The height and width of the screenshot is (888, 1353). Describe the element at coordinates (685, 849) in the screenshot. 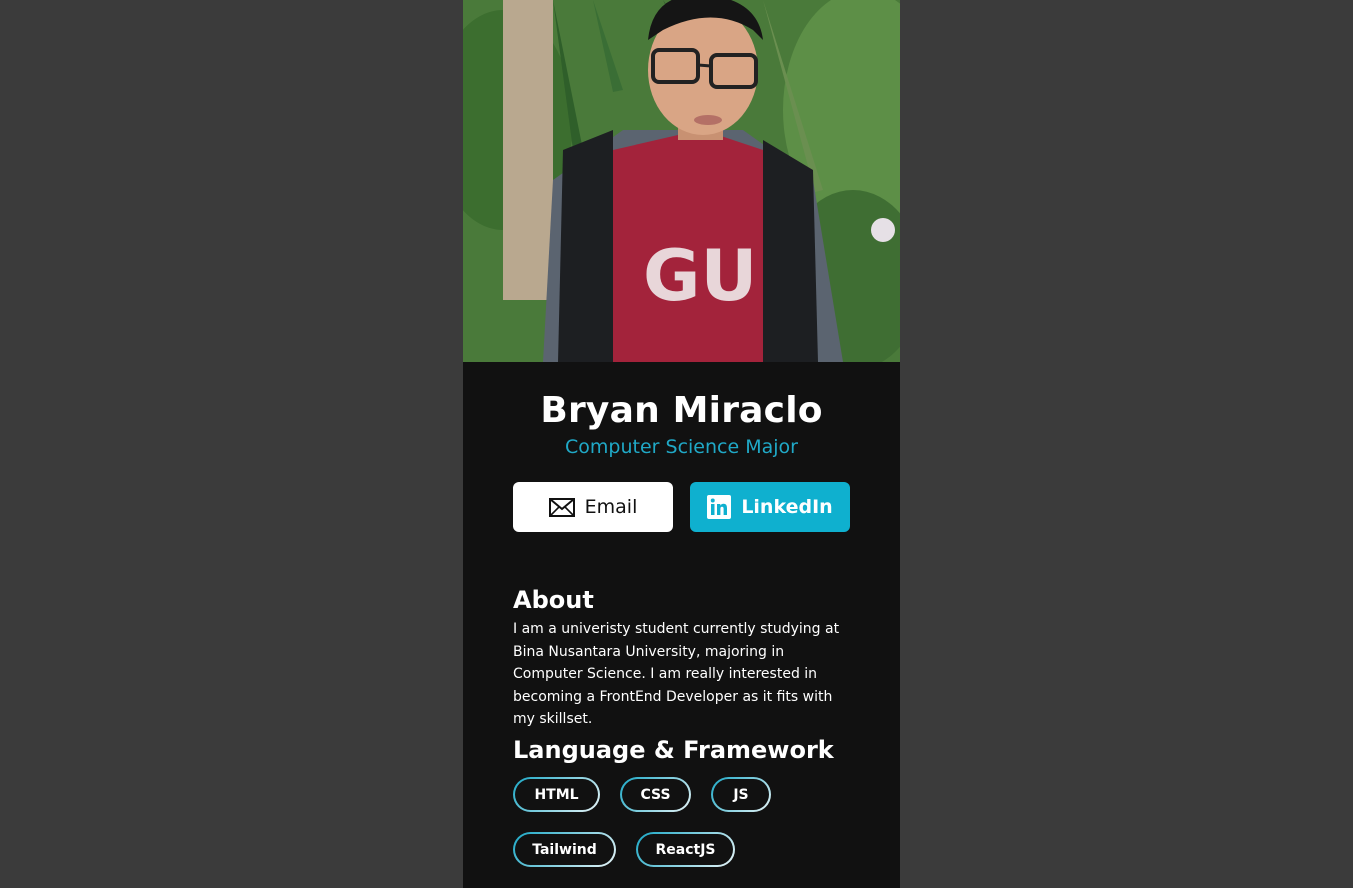

I see `skill-tag: ReactJS` at that location.